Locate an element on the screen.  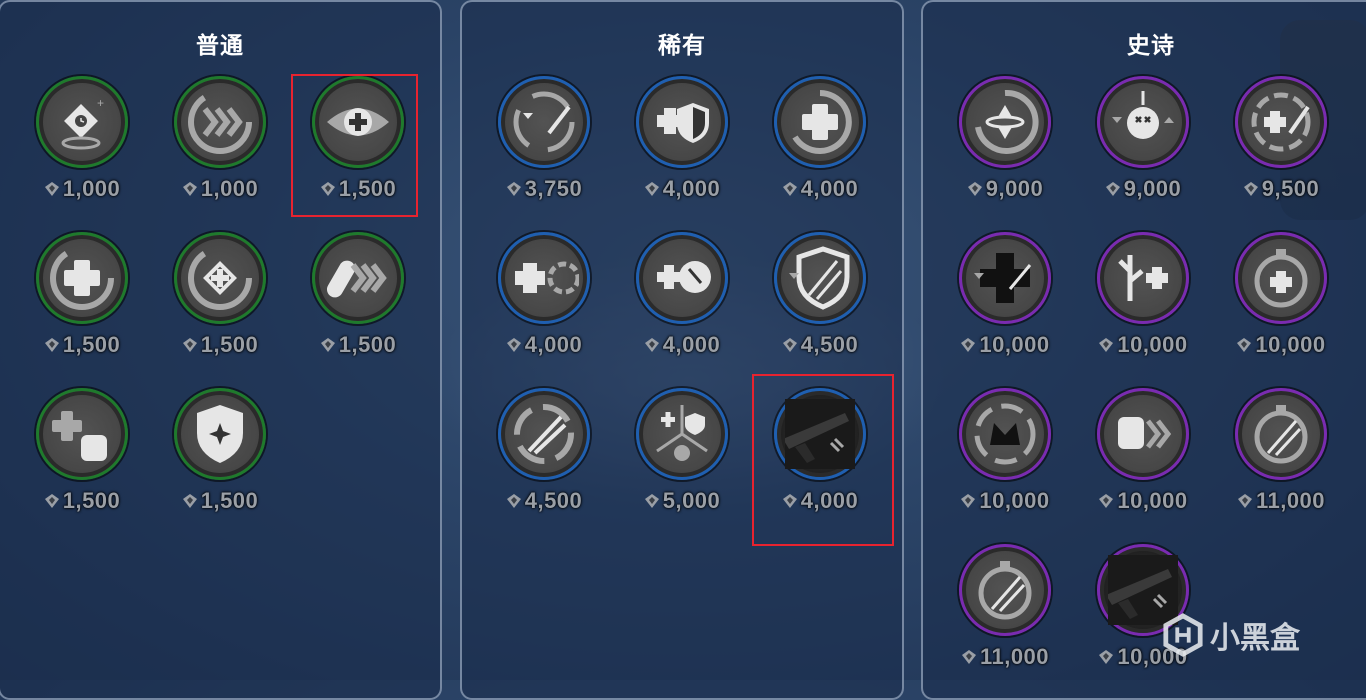
clock-diamond-icon: + is located at coordinates (82, 123).